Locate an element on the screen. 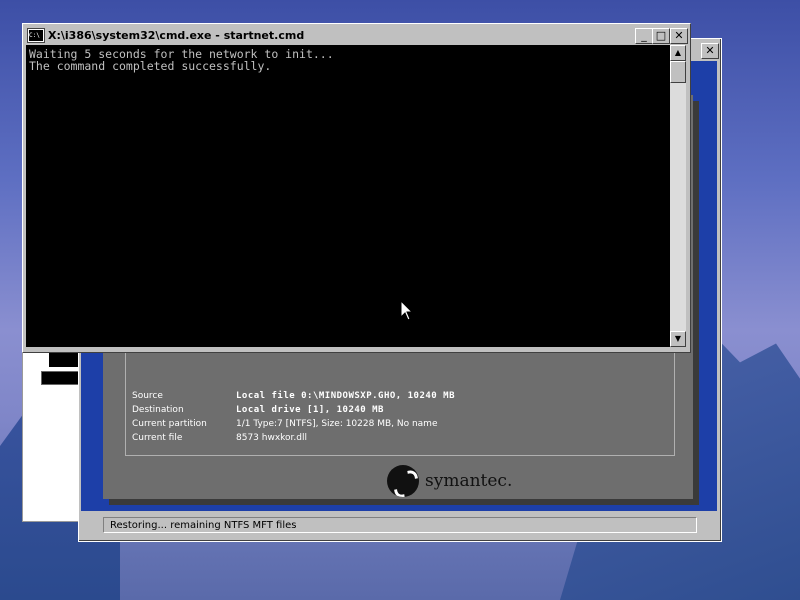  detail-row-destination: Destination Local drive [1], 10240 MB is located at coordinates (258, 410).